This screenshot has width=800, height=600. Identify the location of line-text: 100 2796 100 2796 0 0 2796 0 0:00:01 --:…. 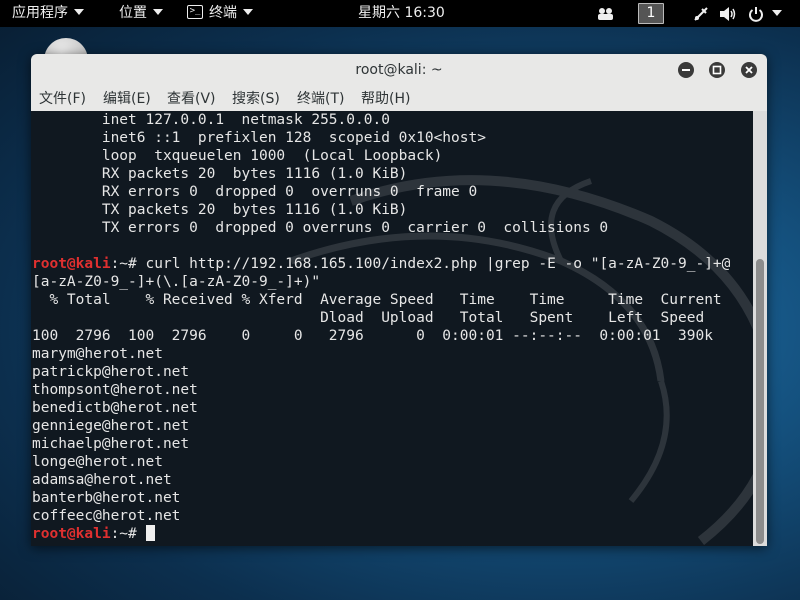
(372, 336).